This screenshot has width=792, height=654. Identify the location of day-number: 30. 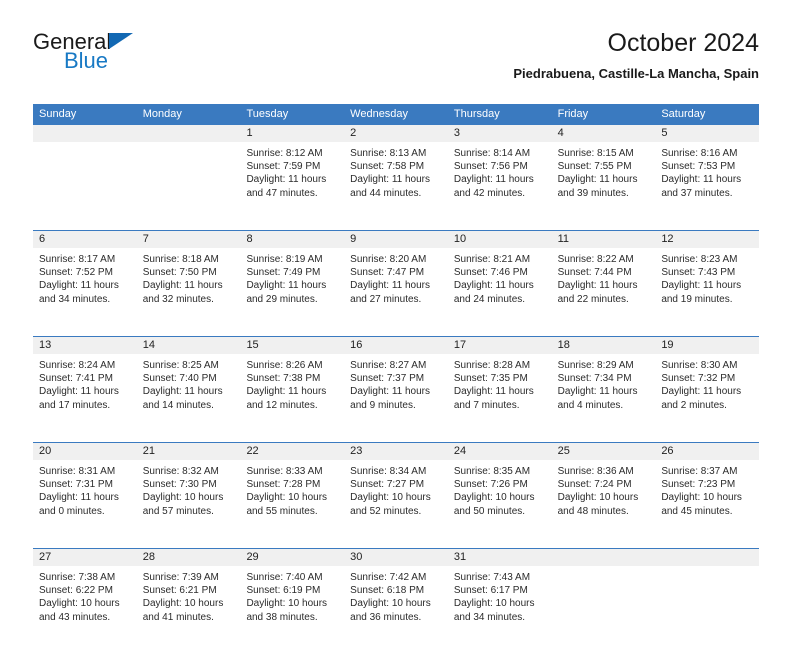
(396, 557).